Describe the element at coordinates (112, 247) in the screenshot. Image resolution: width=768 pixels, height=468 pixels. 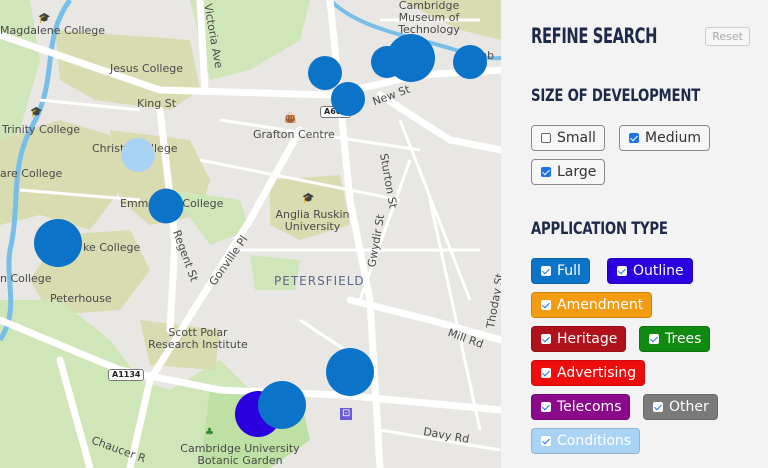
I see `map-label: ke College` at that location.